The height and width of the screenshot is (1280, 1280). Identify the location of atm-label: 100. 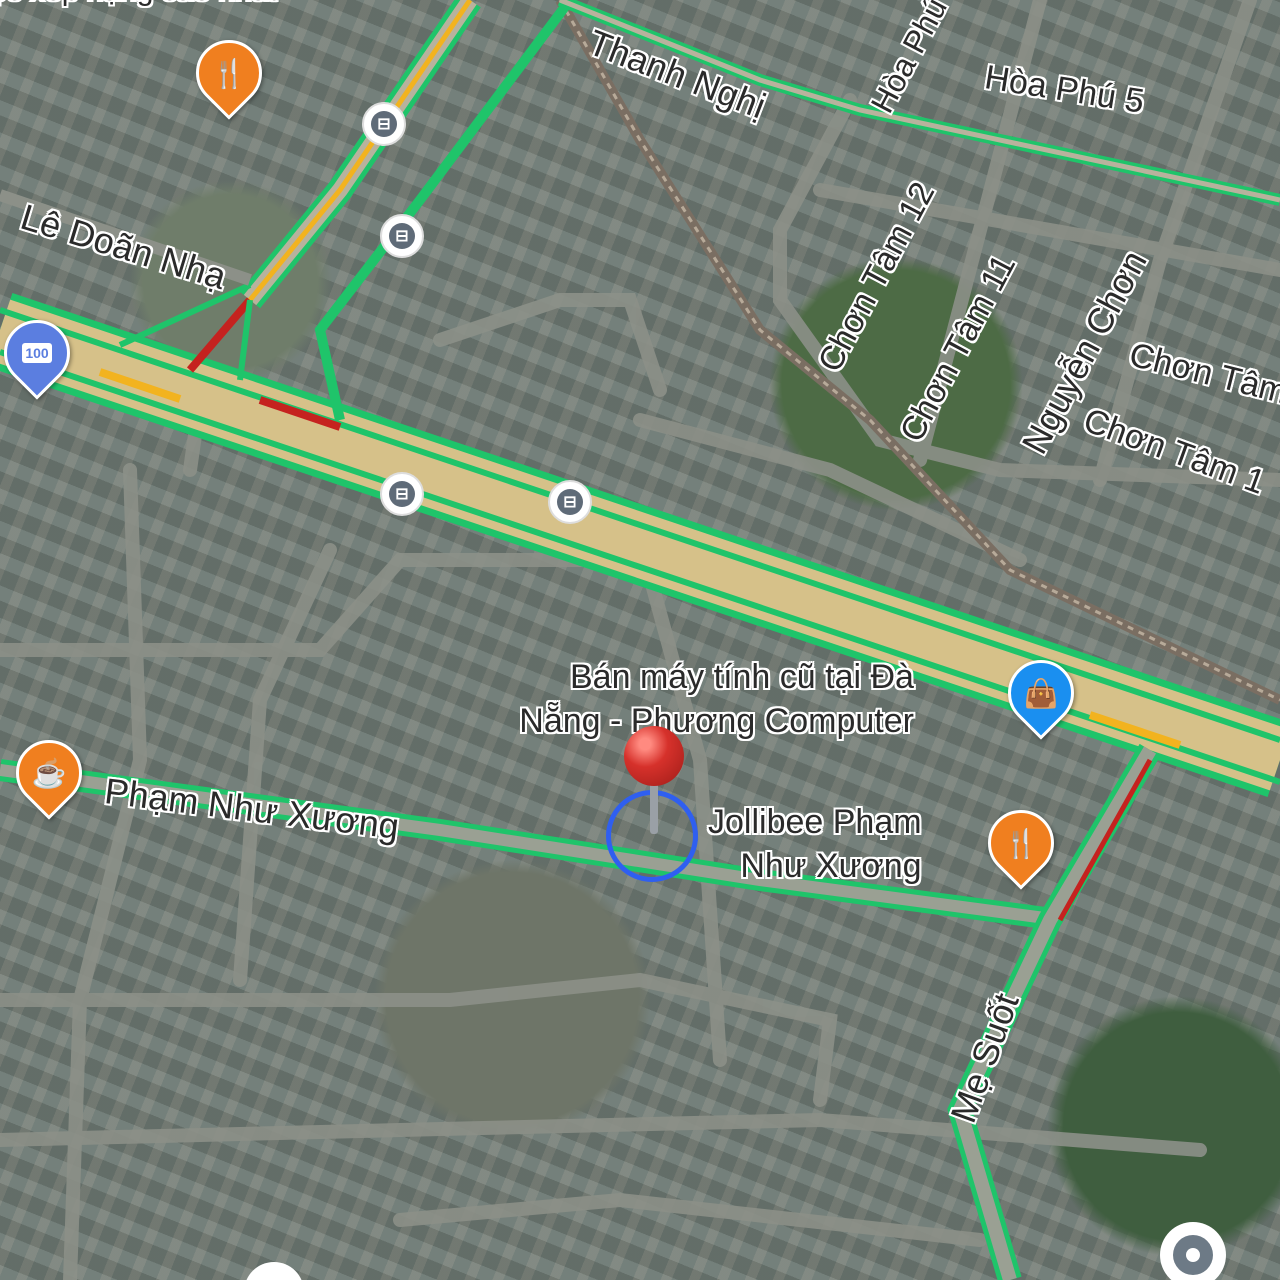
(37, 353).